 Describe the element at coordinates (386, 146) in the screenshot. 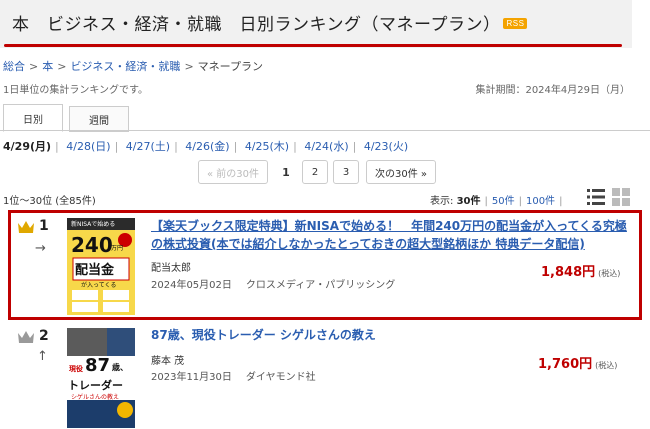

I see `date-item: 4/23(火)` at that location.